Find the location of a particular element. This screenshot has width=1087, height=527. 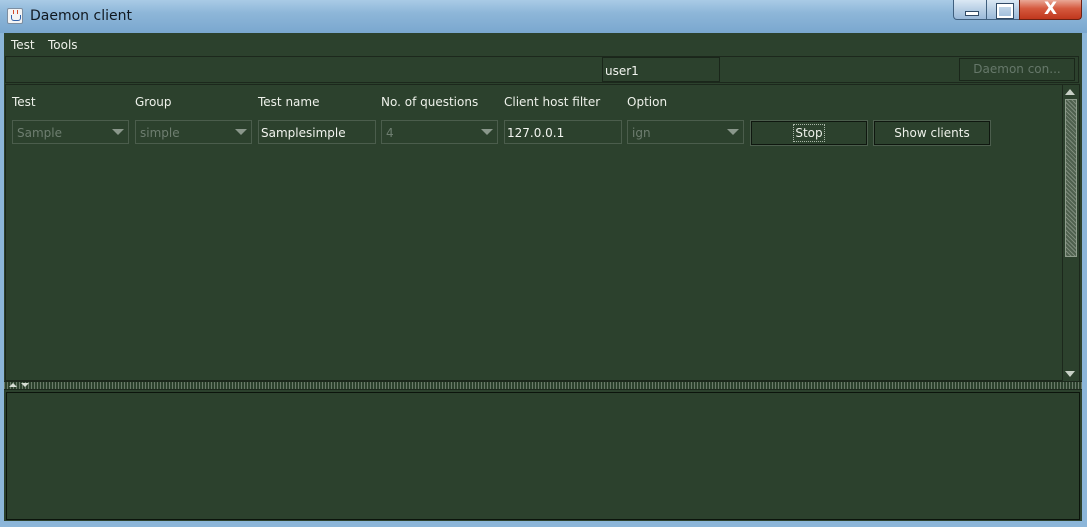

close-button: X is located at coordinates (1050, 10).